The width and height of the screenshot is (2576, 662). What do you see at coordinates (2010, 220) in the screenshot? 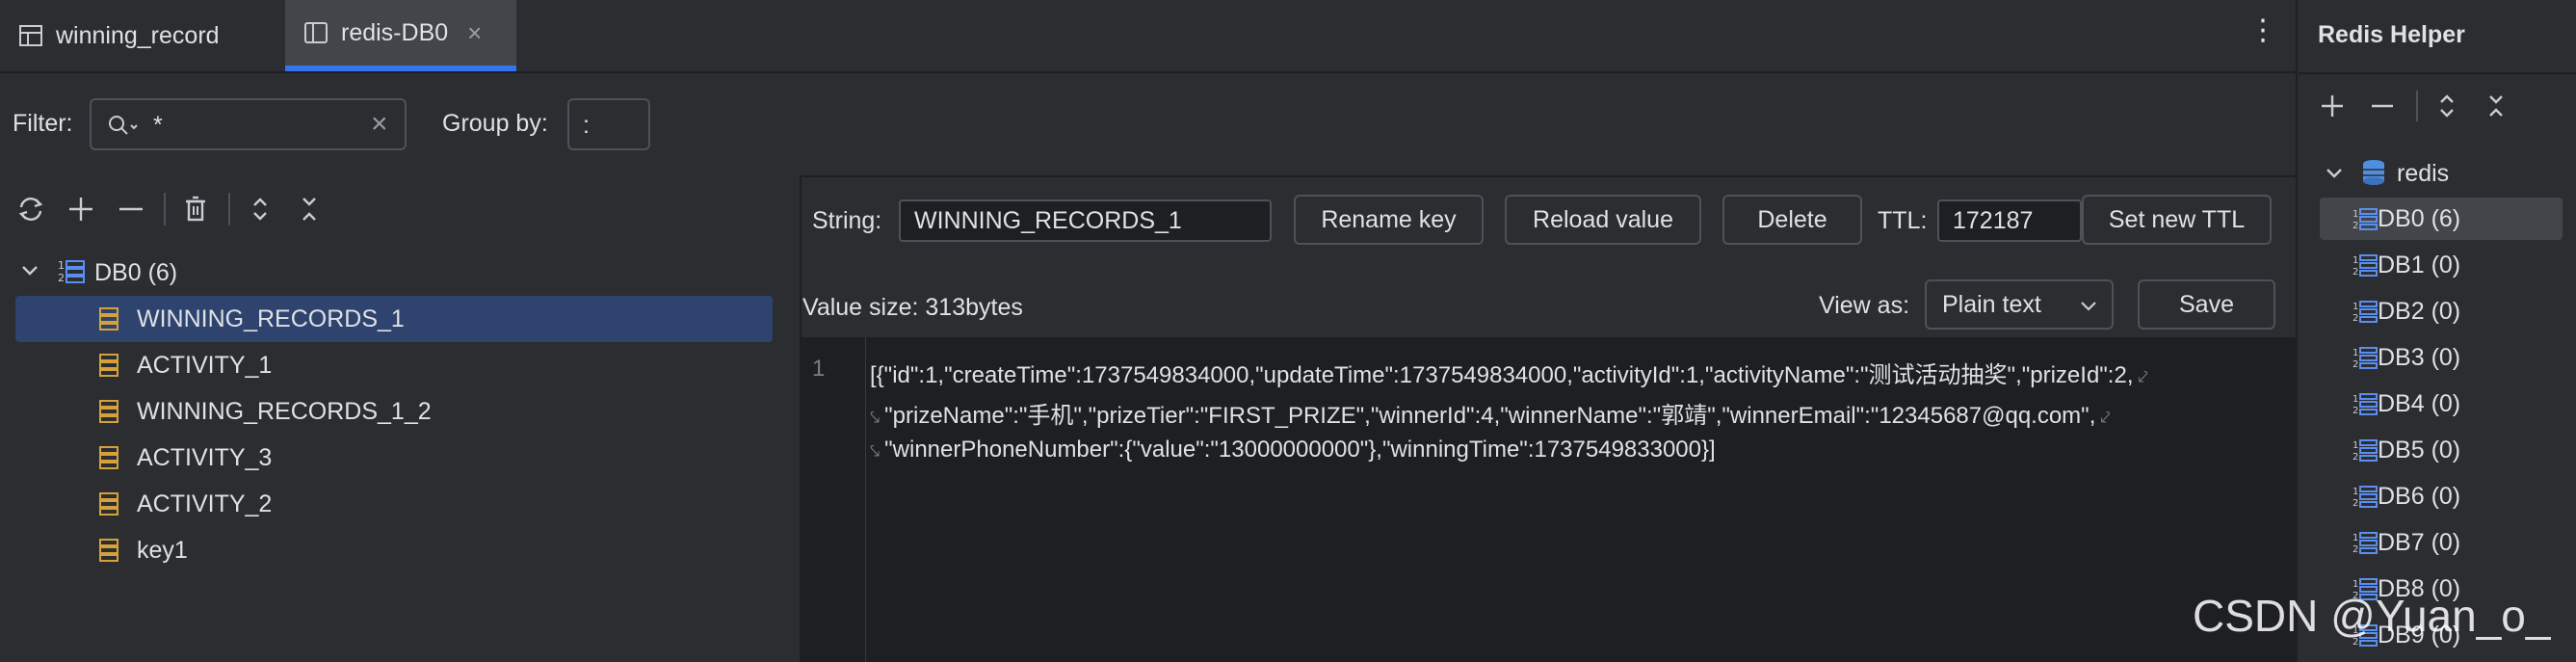
I see `ttl-field: 172187` at bounding box center [2010, 220].